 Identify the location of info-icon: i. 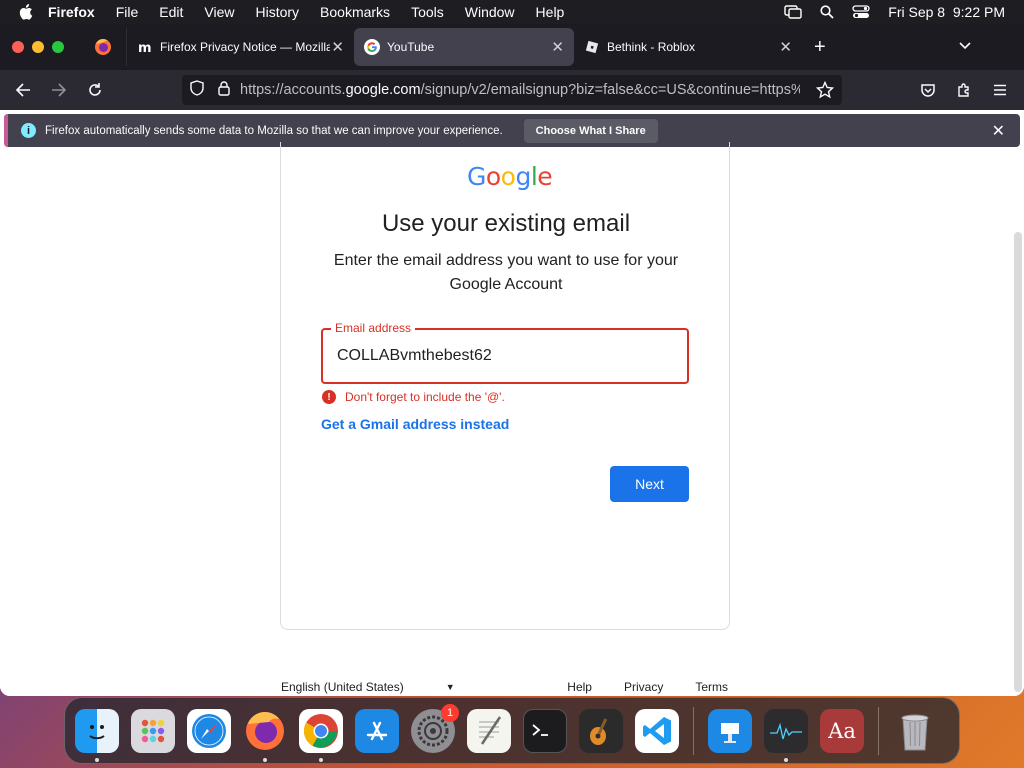
(28, 130).